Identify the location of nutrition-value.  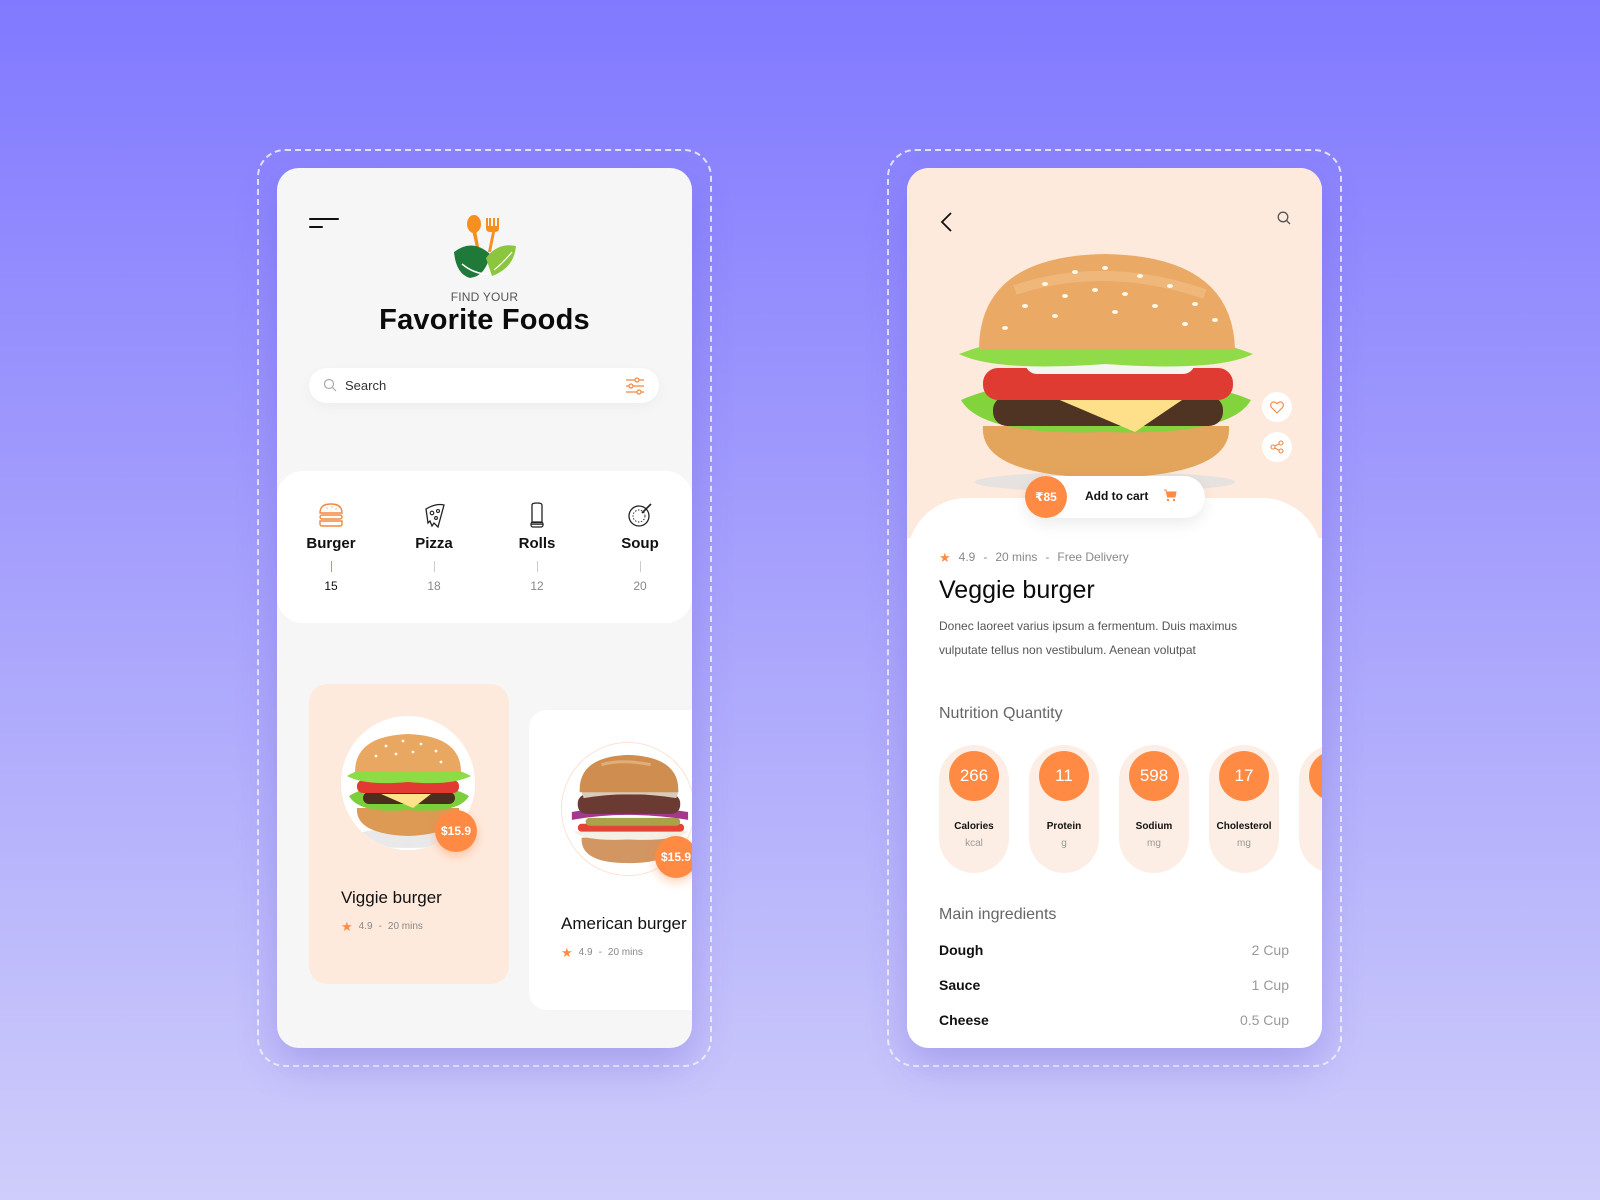
(1315, 776).